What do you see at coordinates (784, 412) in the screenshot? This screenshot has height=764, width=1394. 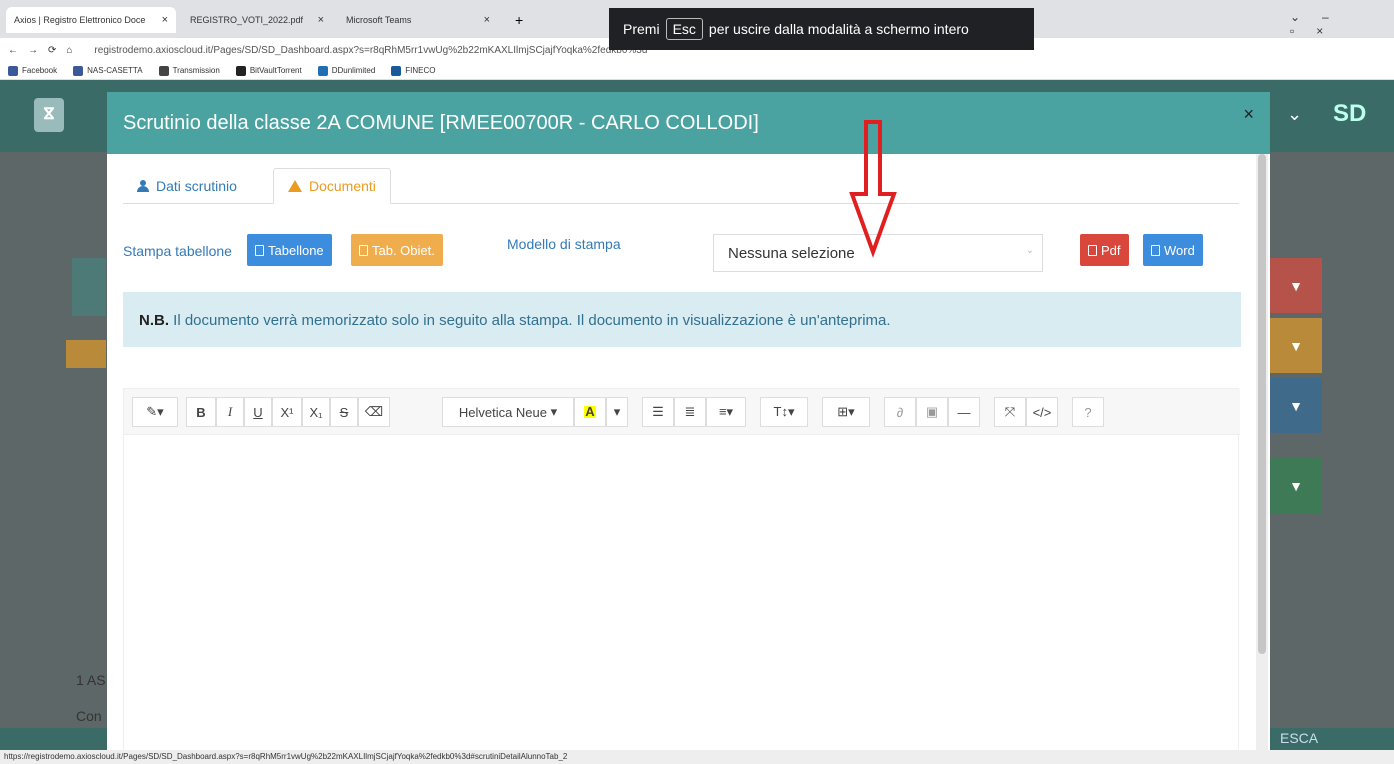 I see `line-height-icon: T↕▾` at bounding box center [784, 412].